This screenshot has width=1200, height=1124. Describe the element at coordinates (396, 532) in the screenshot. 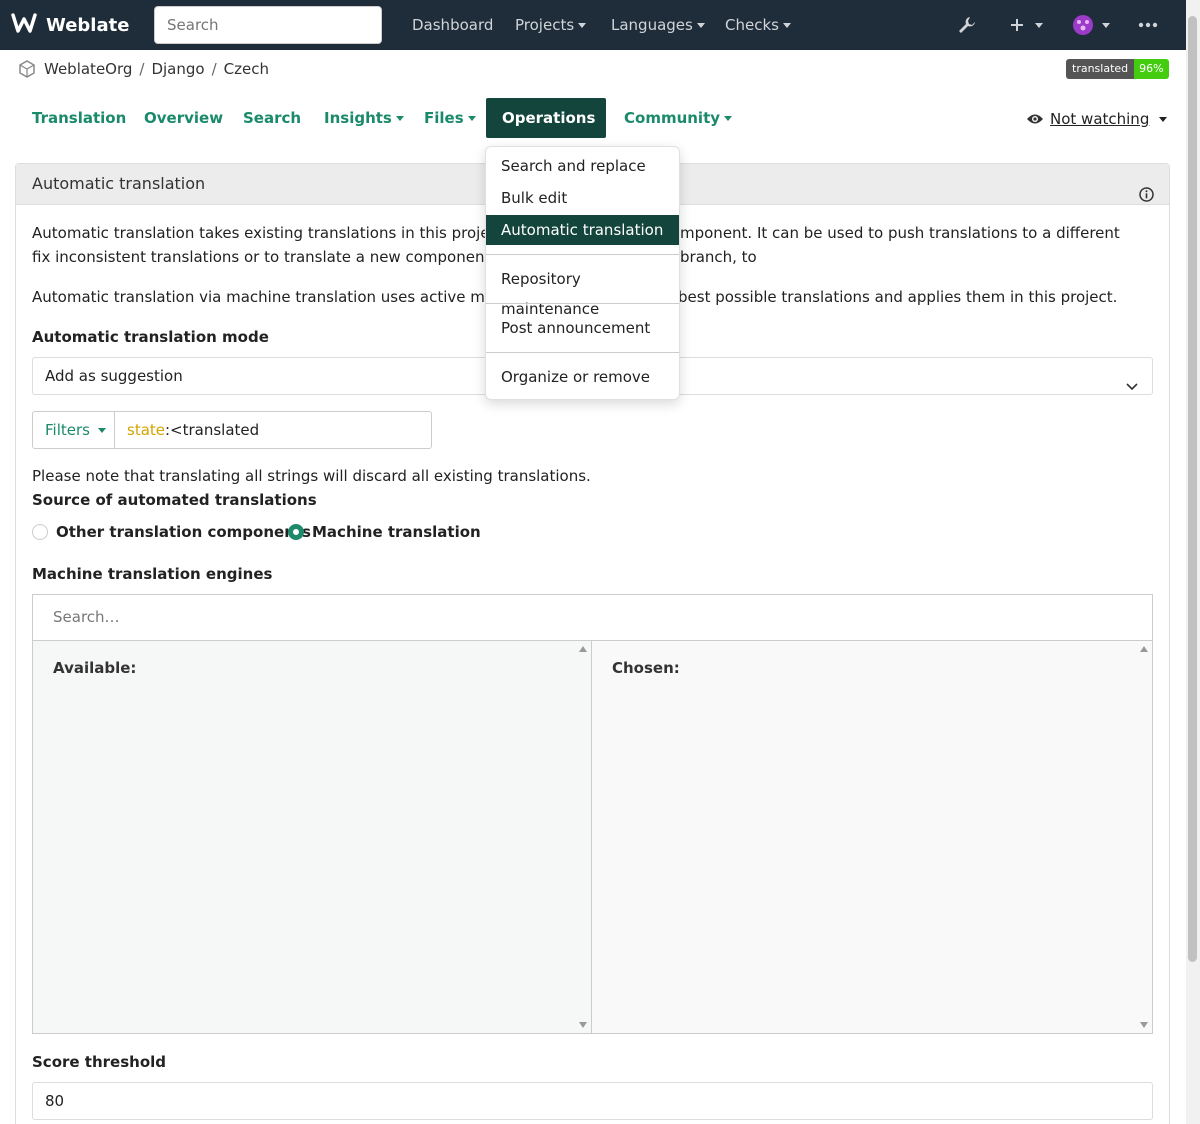

I see `radio-mt-label: Machine translation` at that location.